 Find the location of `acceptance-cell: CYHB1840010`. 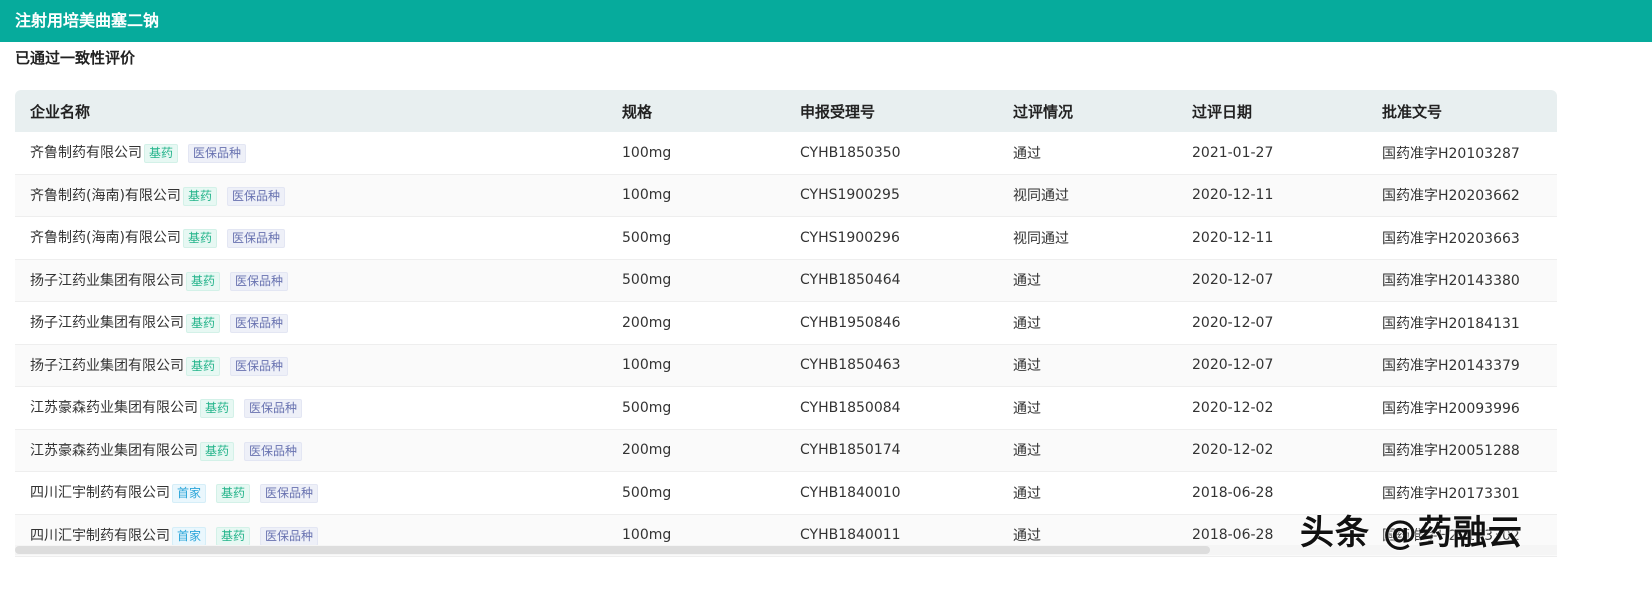

acceptance-cell: CYHB1840010 is located at coordinates (850, 492).